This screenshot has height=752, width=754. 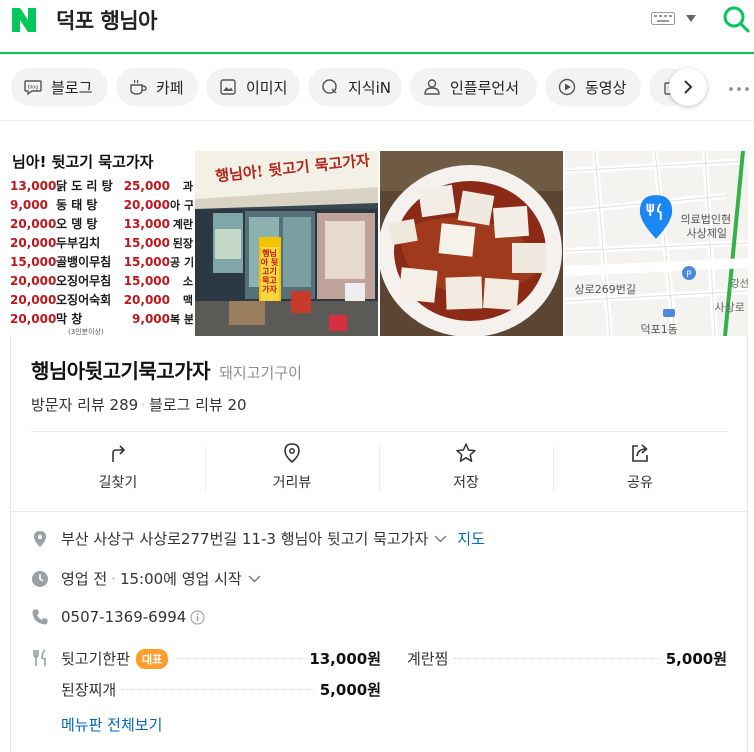 I want to click on board-row: 20,000 오징어무침 15,000 소, so click(x=101, y=281).